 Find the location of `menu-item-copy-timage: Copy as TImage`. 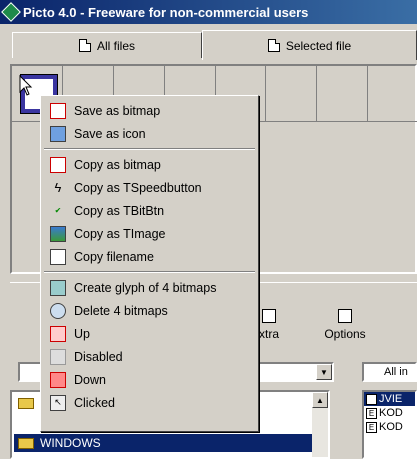

menu-item-copy-timage: Copy as TImage is located at coordinates (149, 233).